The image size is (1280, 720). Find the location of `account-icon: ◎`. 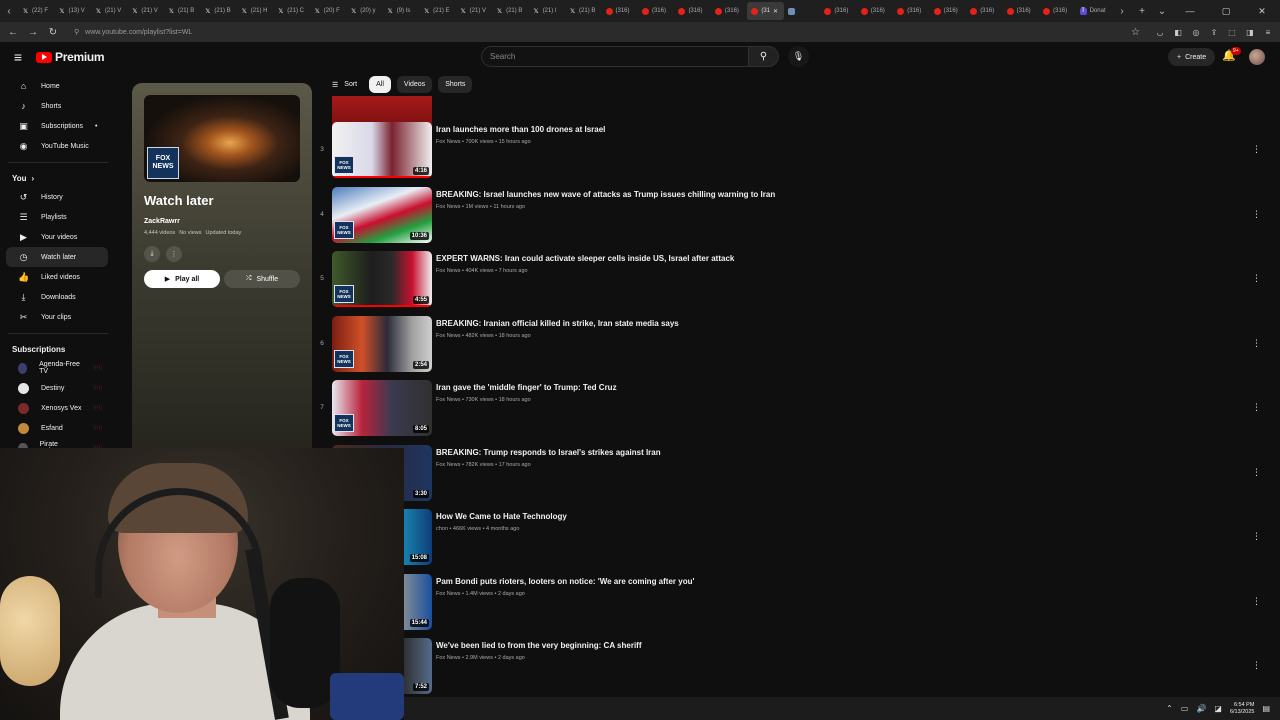

account-icon: ◎ is located at coordinates (1196, 32).